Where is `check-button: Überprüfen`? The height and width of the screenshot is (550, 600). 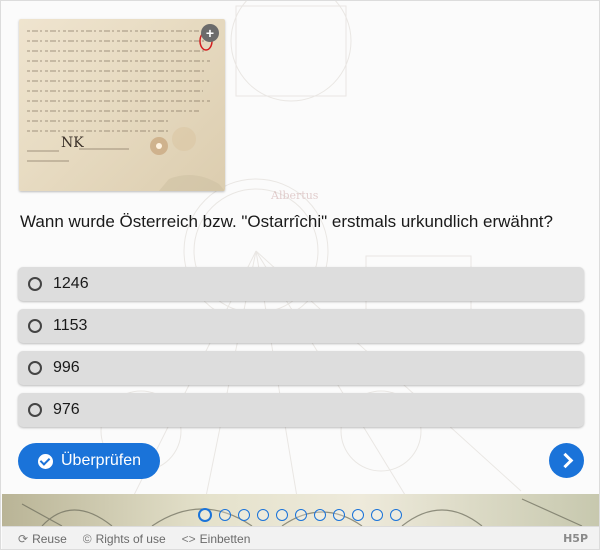
check-button: Überprüfen is located at coordinates (89, 461).